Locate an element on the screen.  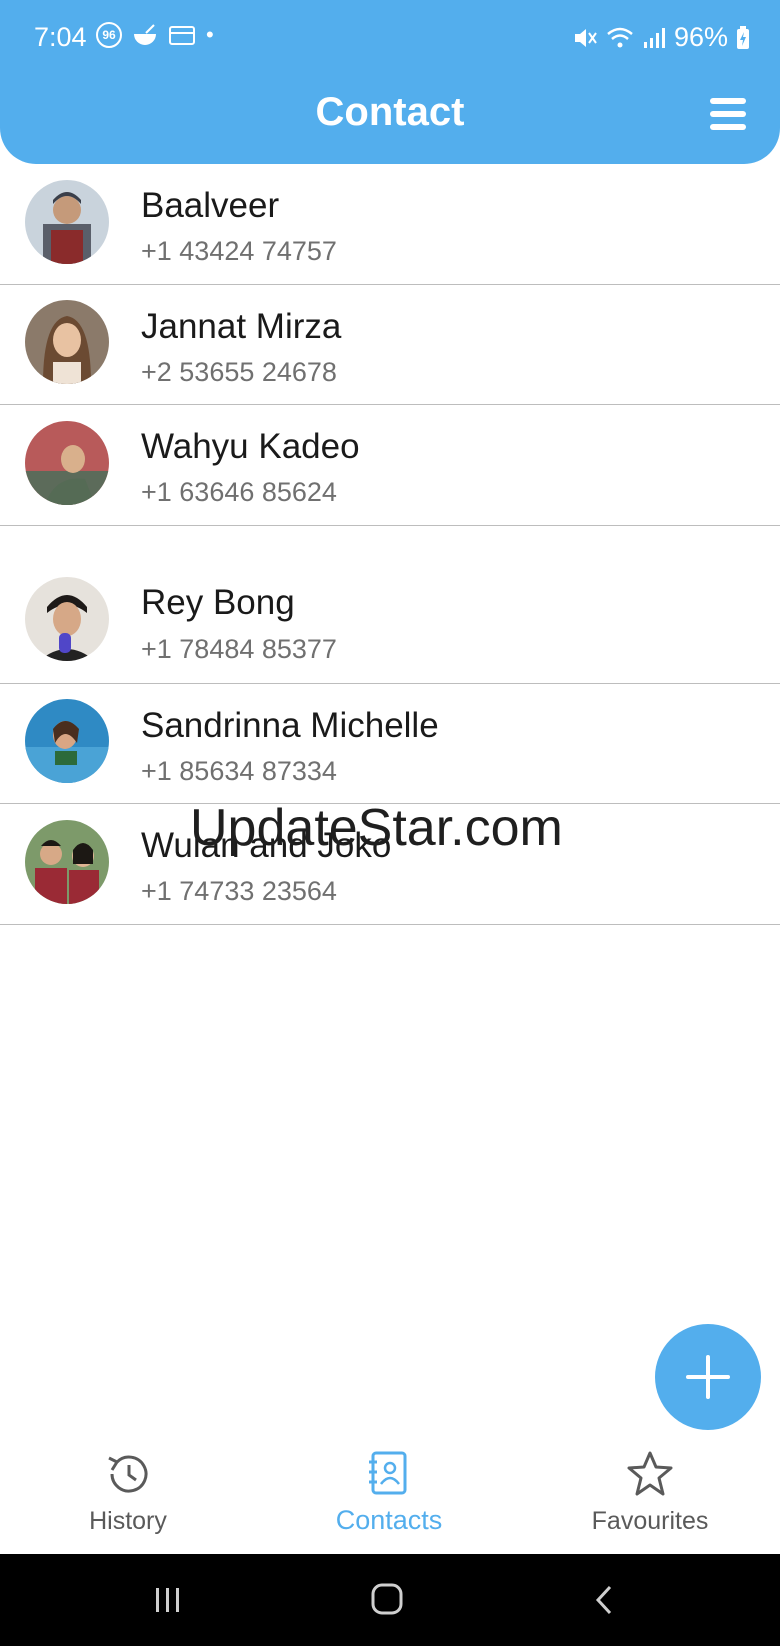
signal-icon is located at coordinates (654, 37).